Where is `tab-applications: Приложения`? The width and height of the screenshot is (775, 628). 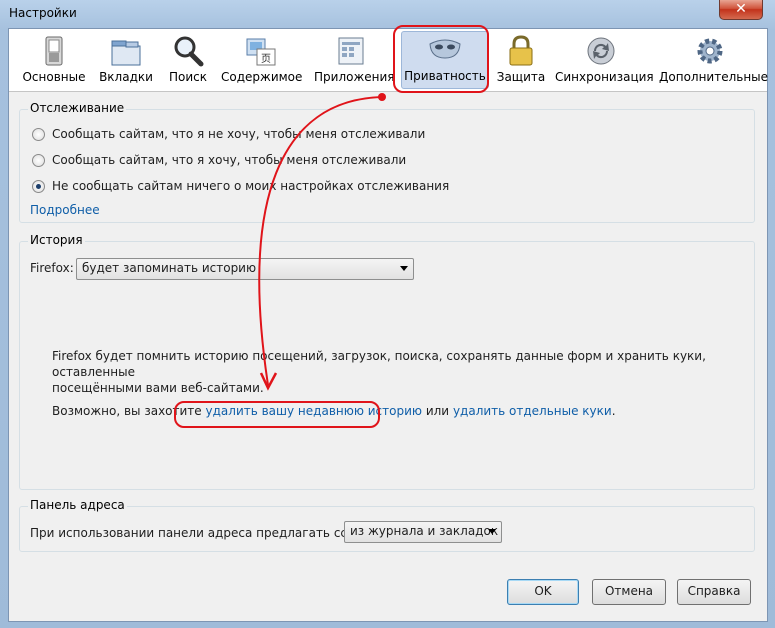
tab-applications: Приложения is located at coordinates (354, 60).